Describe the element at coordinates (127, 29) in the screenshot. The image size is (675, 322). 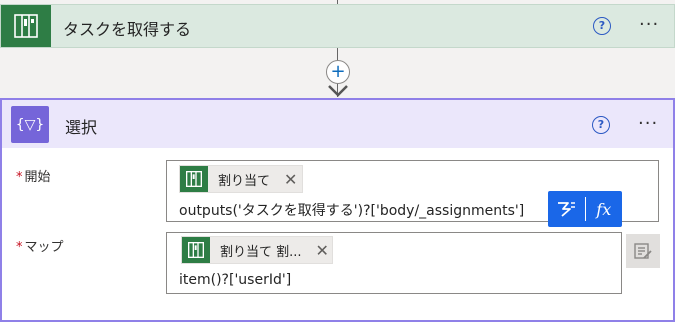
I see `action-title: タスクを取得する` at that location.